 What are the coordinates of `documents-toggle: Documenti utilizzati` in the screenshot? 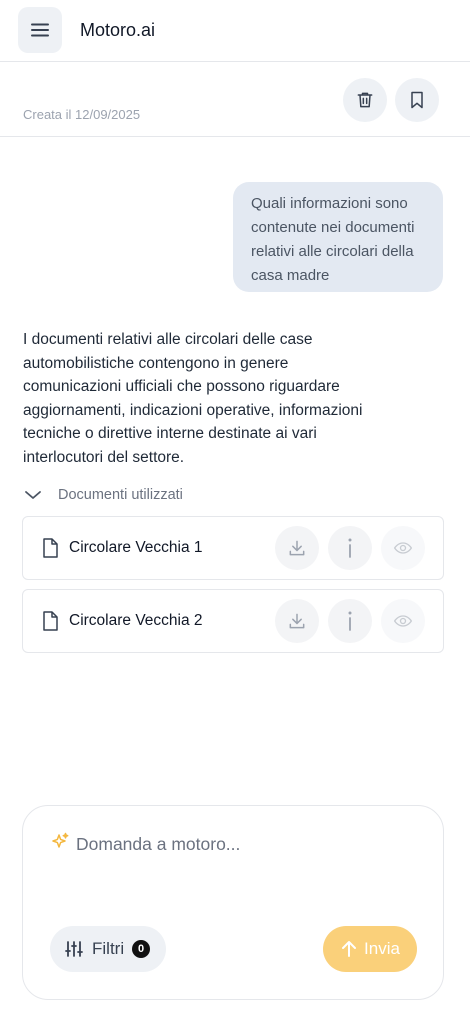 It's located at (103, 495).